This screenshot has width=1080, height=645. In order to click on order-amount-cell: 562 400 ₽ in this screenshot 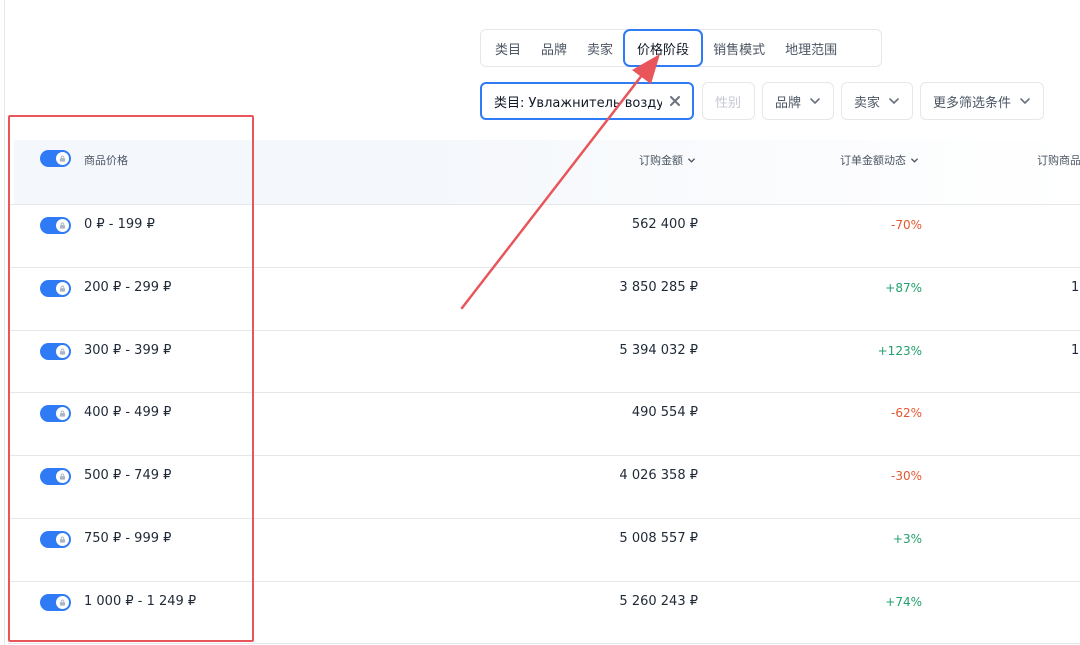, I will do `click(664, 224)`.